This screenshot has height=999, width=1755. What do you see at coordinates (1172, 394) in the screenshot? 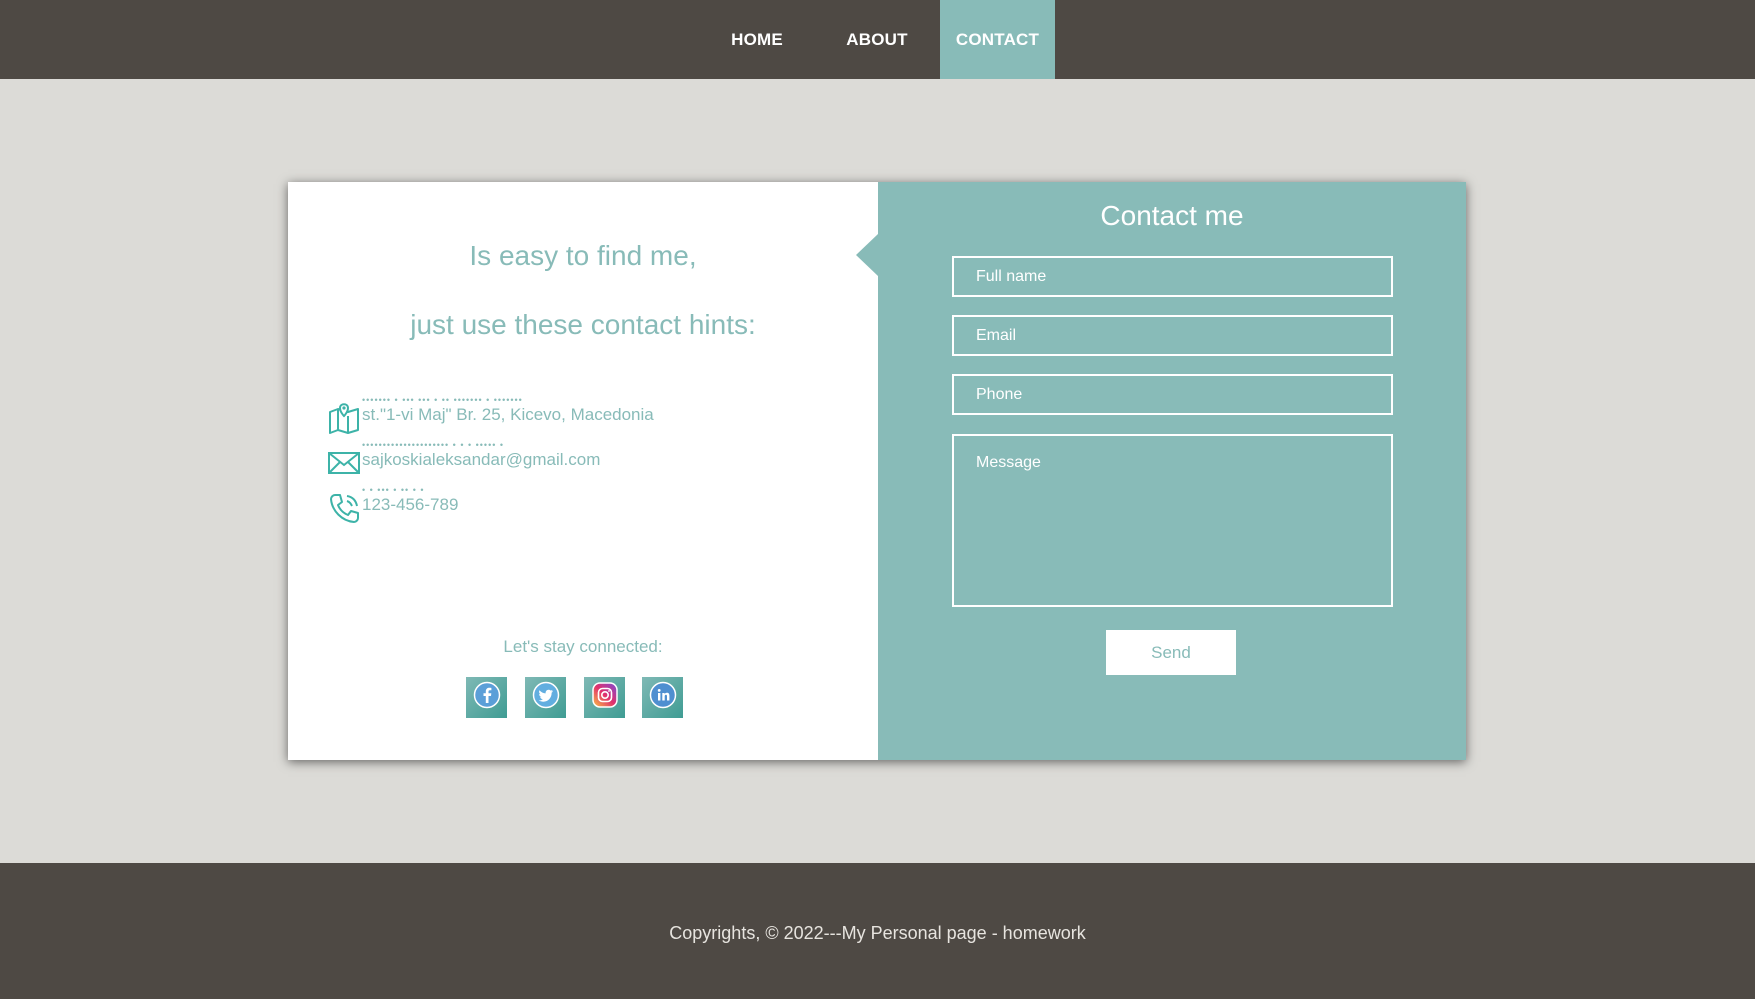
I see `phone-input: Phone` at bounding box center [1172, 394].